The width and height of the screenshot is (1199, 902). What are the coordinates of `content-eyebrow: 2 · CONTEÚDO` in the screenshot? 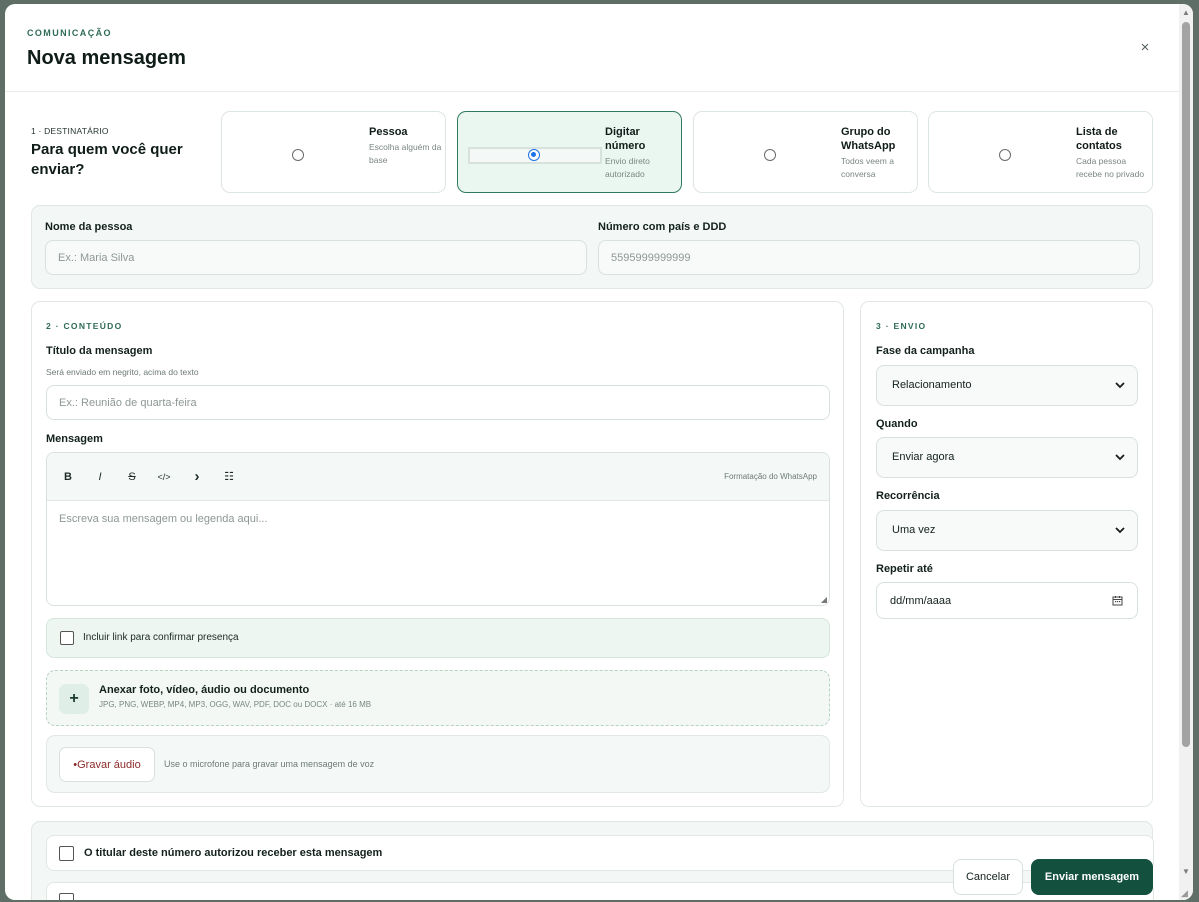 It's located at (84, 326).